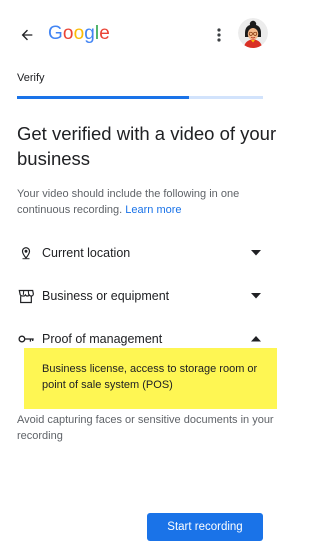 The height and width of the screenshot is (547, 321). Describe the element at coordinates (104, 33) in the screenshot. I see `logo-letter: e` at that location.